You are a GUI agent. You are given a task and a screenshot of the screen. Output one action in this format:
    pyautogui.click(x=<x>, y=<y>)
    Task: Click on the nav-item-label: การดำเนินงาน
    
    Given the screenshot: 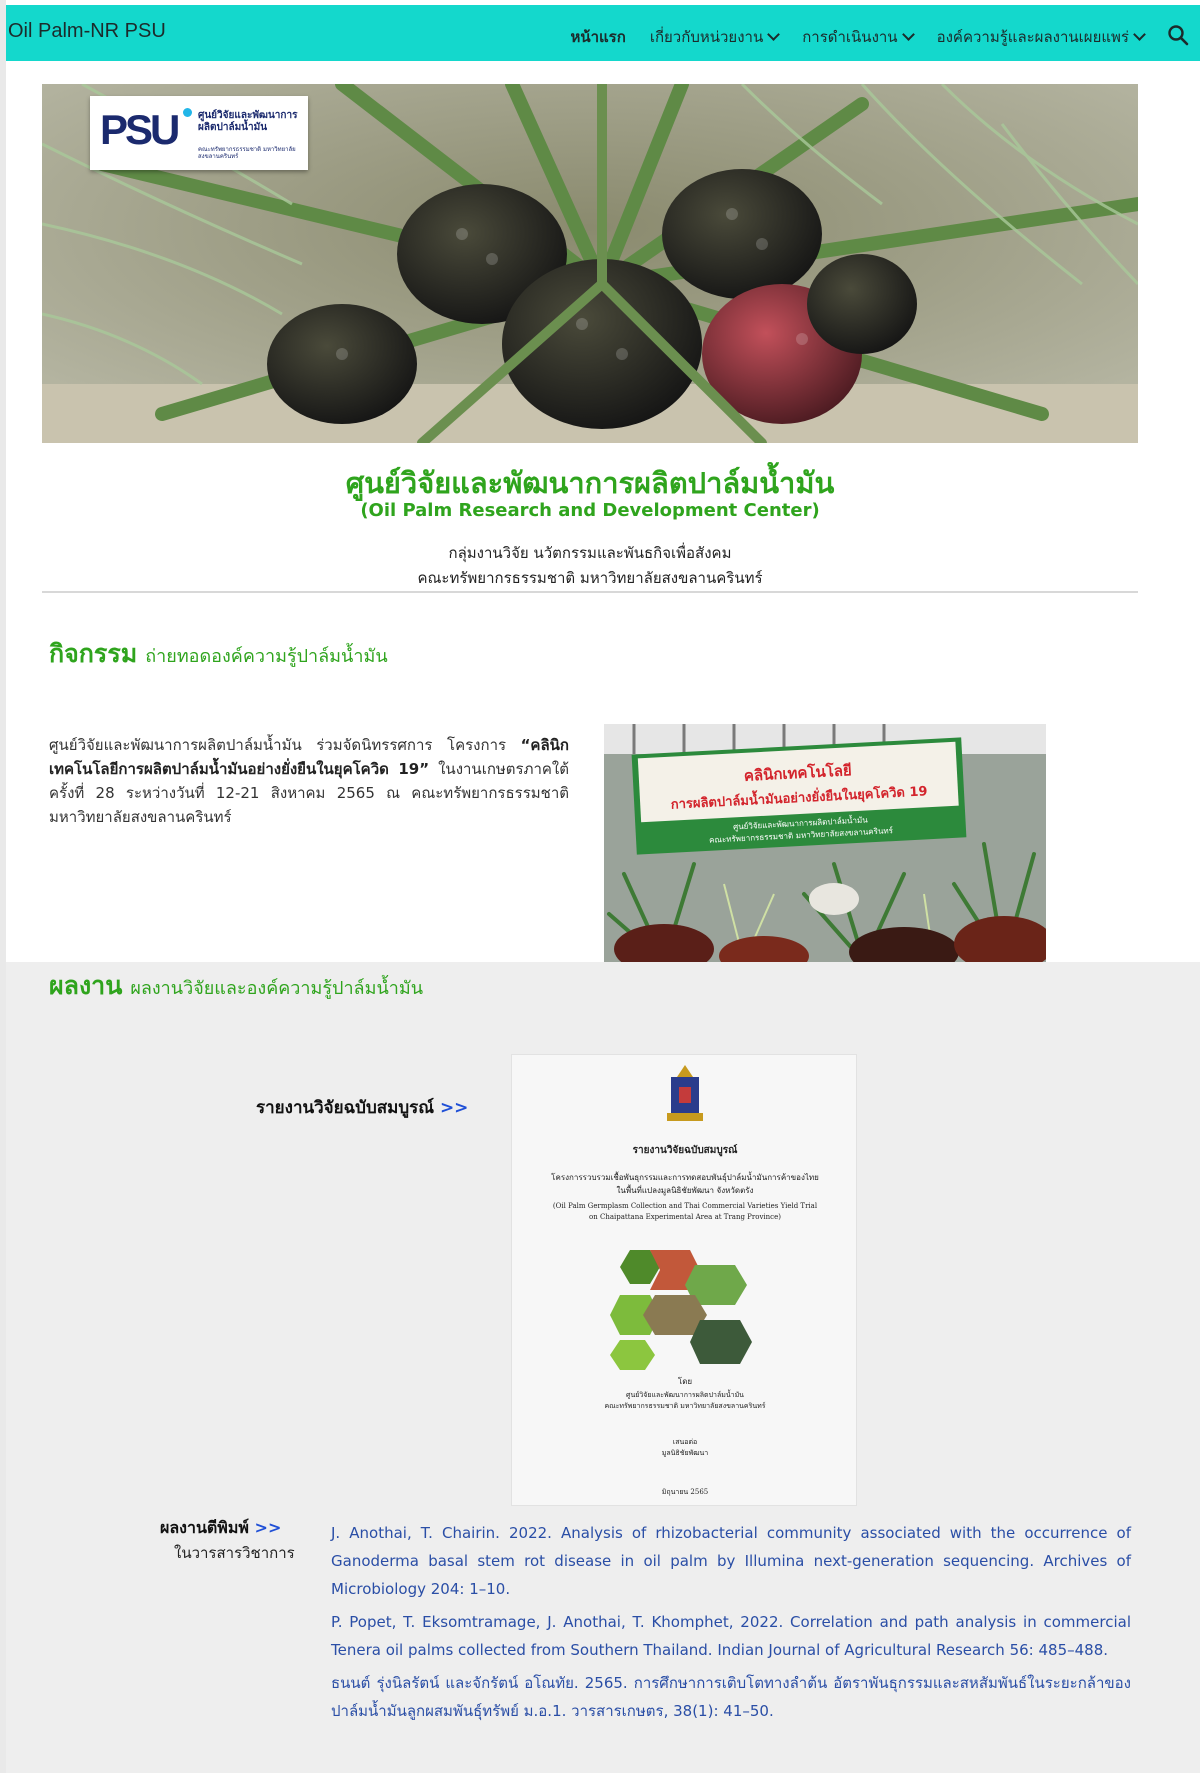 What is the action you would take?
    pyautogui.click(x=850, y=37)
    